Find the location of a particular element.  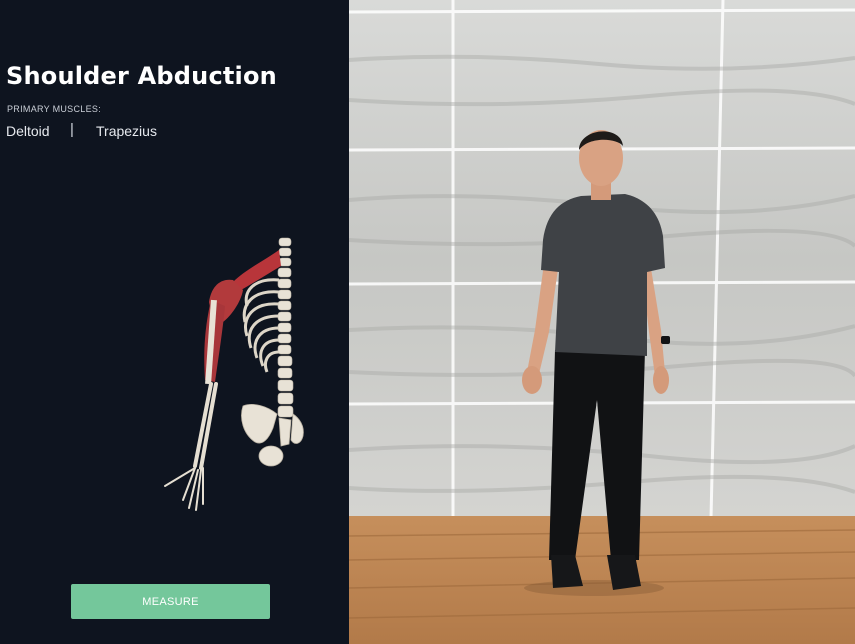

primary-muscles-caption: PRIMARY MUSCLES: is located at coordinates (54, 109).